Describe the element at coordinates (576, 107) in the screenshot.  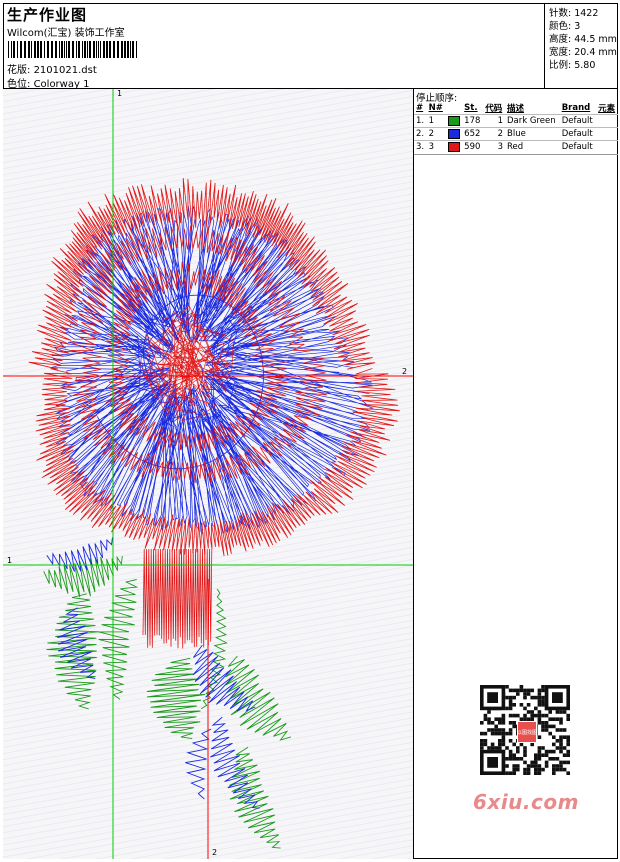
I see `col-header-brand: Brand` at that location.